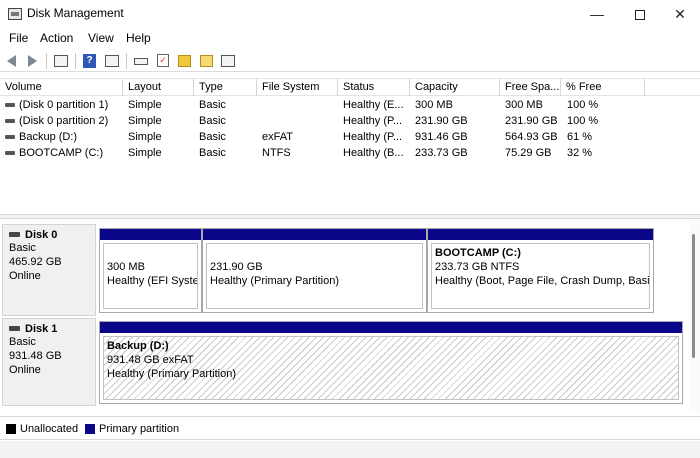 This screenshot has height=458, width=700. I want to click on close-button: ✕, so click(680, 14).